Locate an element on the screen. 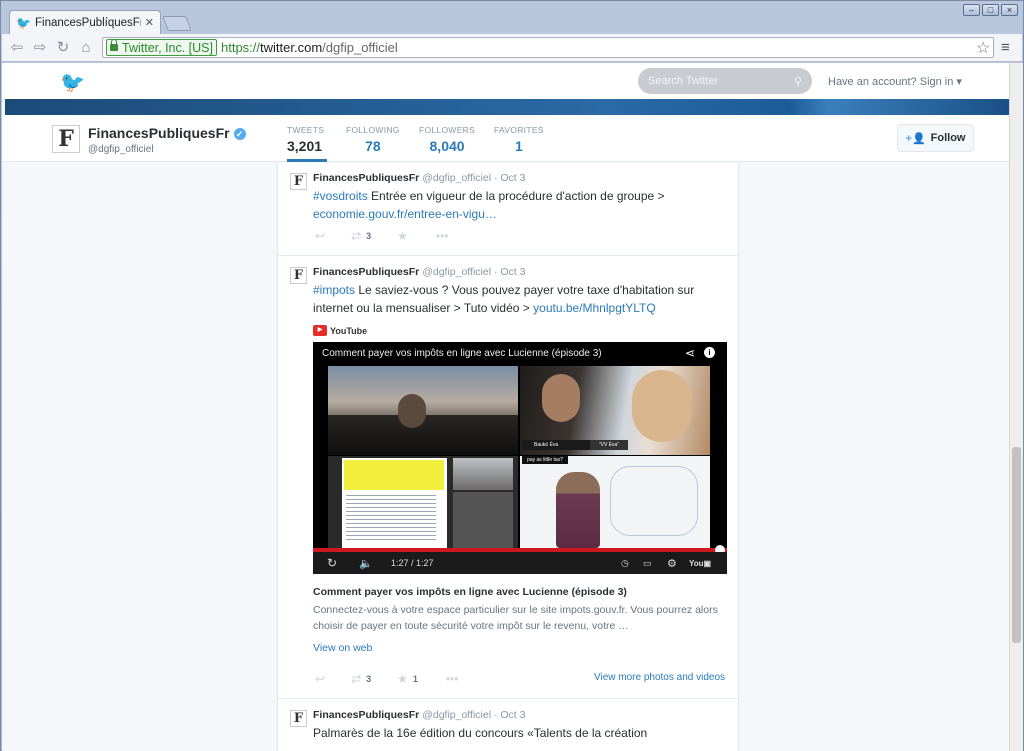 This screenshot has height=751, width=1024. overlay-name: Baukó Éva is located at coordinates (557, 445).